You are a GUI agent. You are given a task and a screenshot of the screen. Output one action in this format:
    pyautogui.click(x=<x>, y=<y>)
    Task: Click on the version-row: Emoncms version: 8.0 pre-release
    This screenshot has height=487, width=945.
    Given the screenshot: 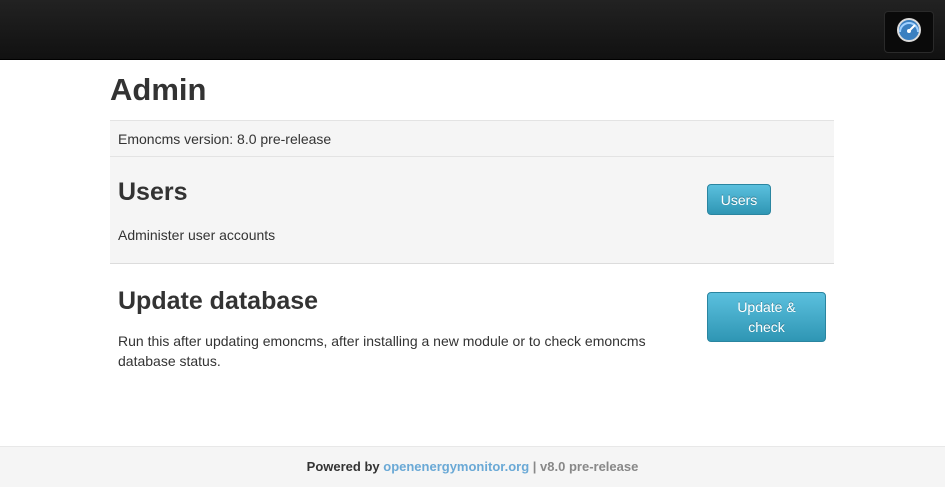 What is the action you would take?
    pyautogui.click(x=472, y=138)
    